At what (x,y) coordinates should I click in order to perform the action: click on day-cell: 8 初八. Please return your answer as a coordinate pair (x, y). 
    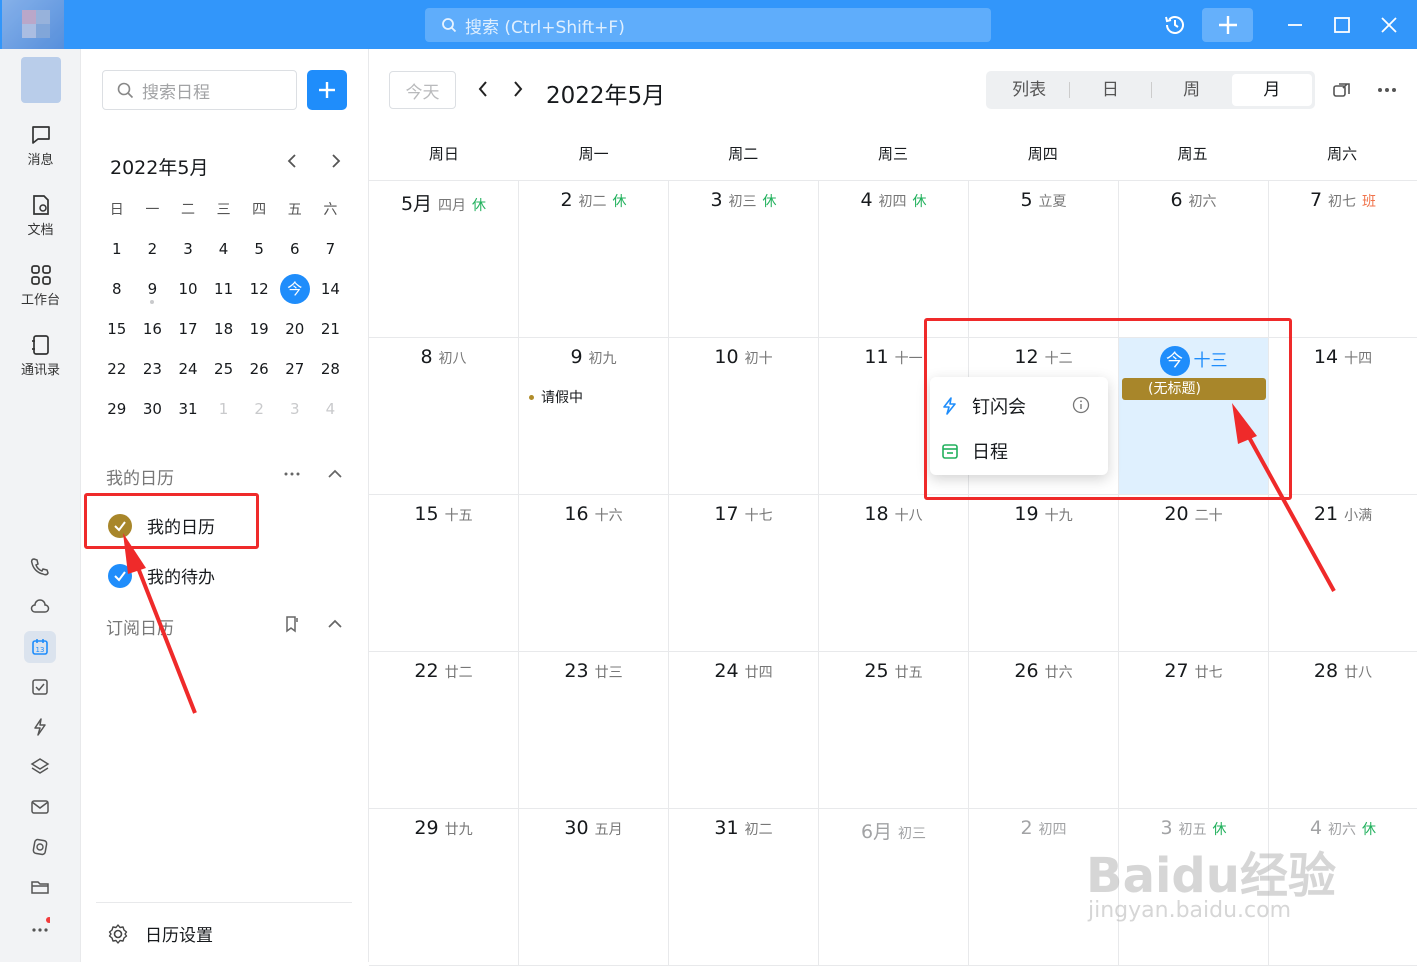
    Looking at the image, I should click on (444, 416).